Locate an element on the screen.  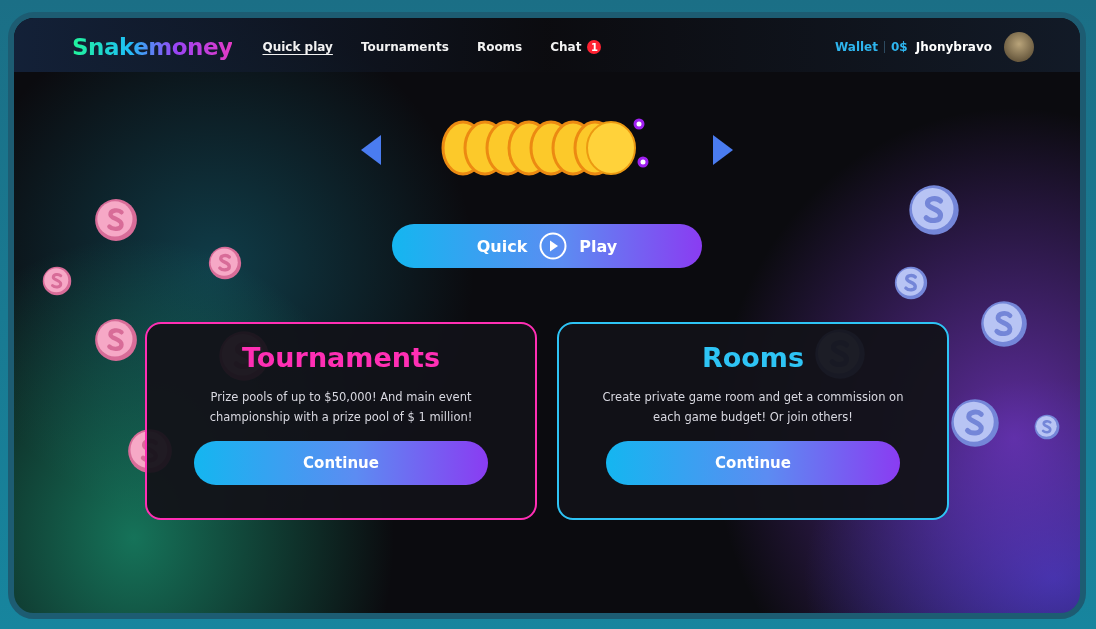
username: Jhonybravo is located at coordinates (953, 47).